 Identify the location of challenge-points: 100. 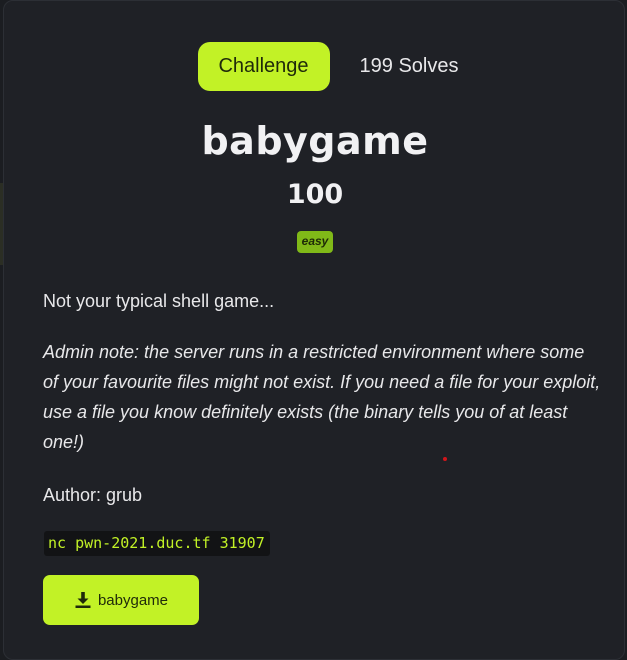
(315, 194).